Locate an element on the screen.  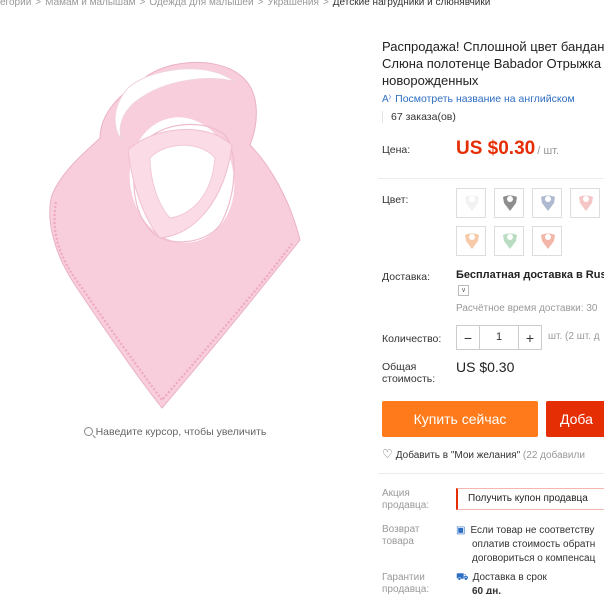
price: US $0.30/ шт. is located at coordinates (507, 149).